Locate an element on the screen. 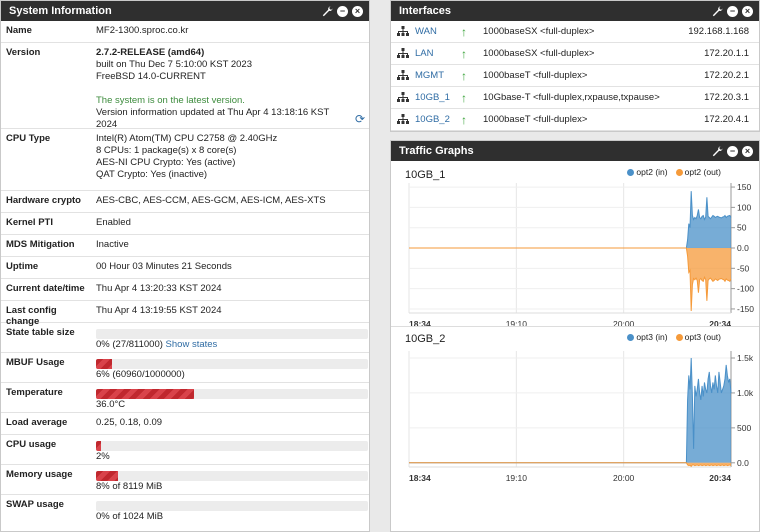  row-value: Thu Apr 4 13:19:55 KST 2024 is located at coordinates (159, 310).